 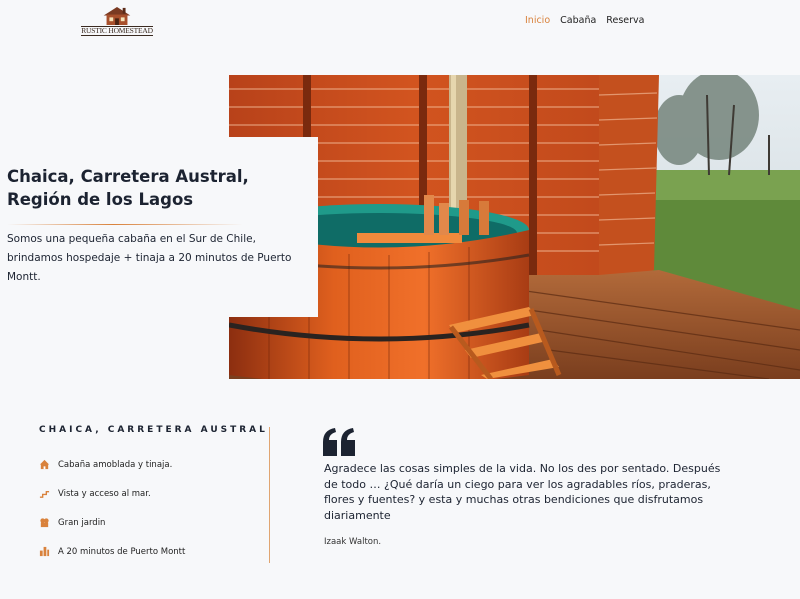 What do you see at coordinates (115, 464) in the screenshot?
I see `feature-label: Cabaña amoblada y tinaja.` at bounding box center [115, 464].